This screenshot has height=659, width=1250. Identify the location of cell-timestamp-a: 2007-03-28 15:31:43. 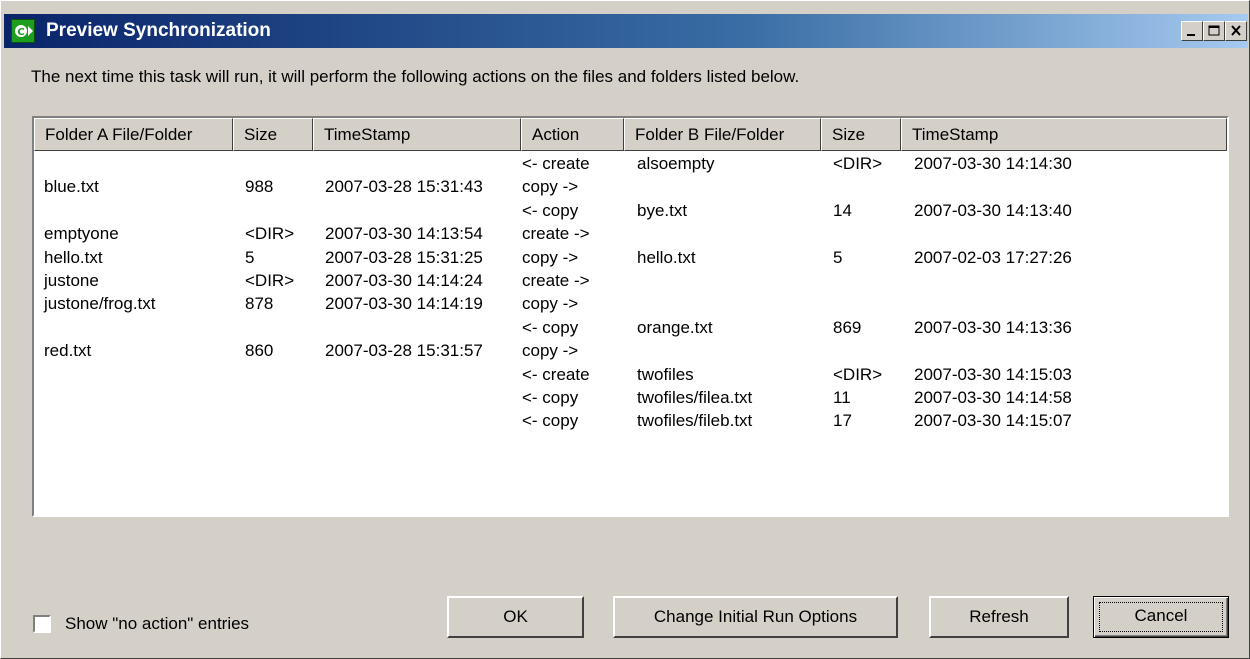
(404, 187).